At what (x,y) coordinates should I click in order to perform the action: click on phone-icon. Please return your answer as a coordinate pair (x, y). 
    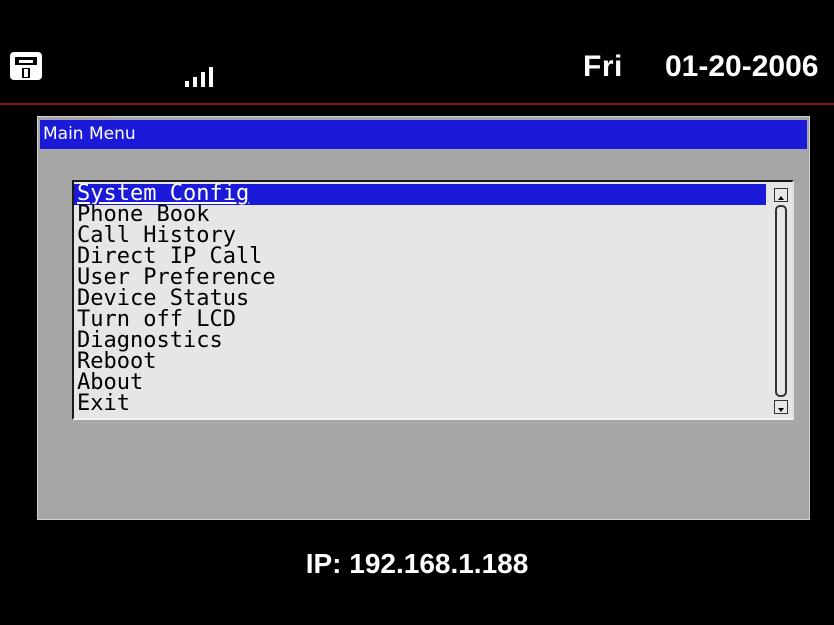
    Looking at the image, I should click on (26, 66).